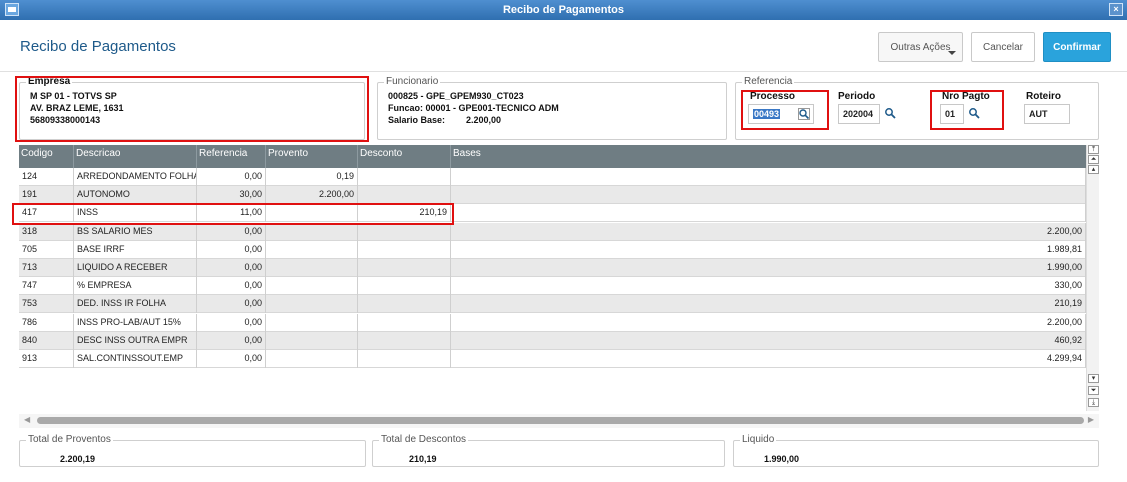 Image resolution: width=1127 pixels, height=482 pixels. What do you see at coordinates (135, 156) in the screenshot?
I see `col-descricao: Descricao` at bounding box center [135, 156].